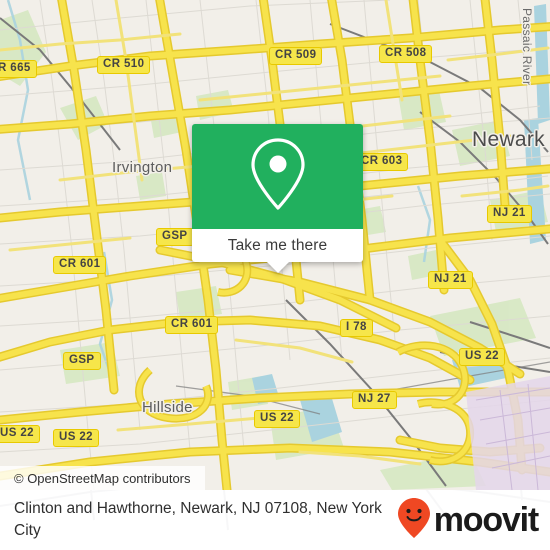 Image resolution: width=550 pixels, height=550 pixels. Describe the element at coordinates (486, 520) in the screenshot. I see `moovit-wordmark: moovit` at that location.